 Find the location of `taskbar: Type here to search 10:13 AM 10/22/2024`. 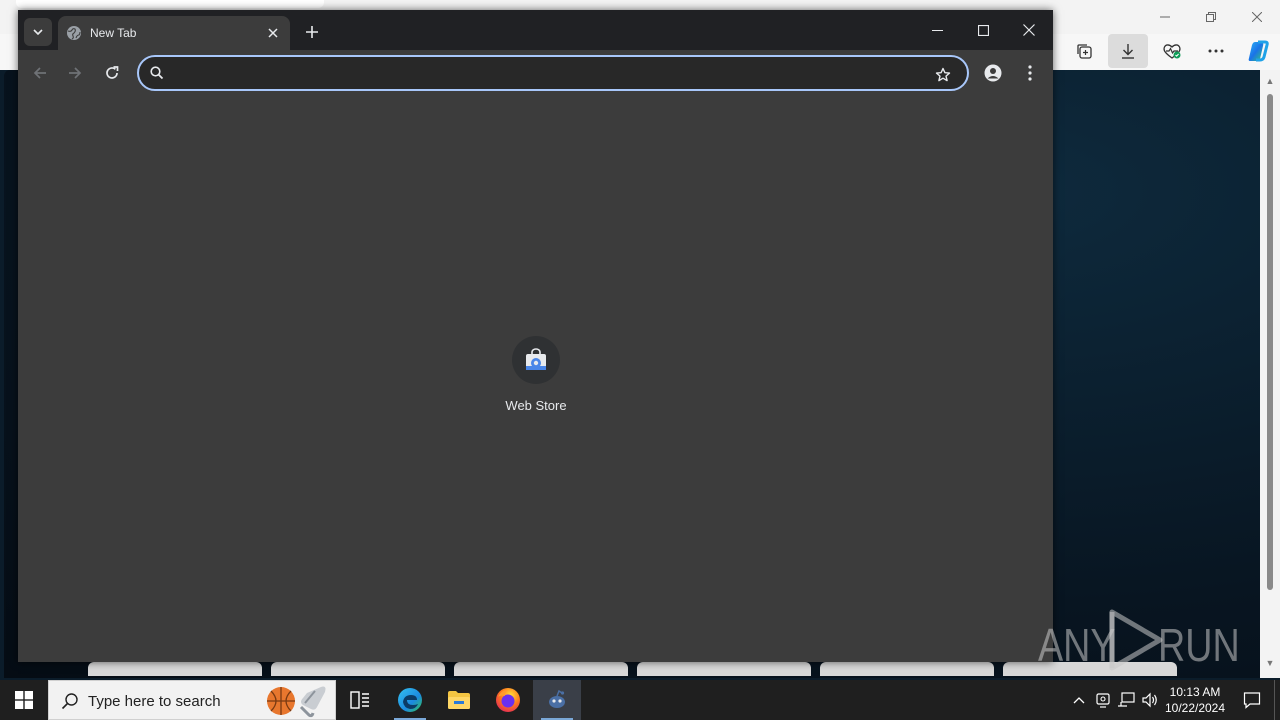

taskbar: Type here to search 10:13 AM 10/22/2024 is located at coordinates (640, 700).